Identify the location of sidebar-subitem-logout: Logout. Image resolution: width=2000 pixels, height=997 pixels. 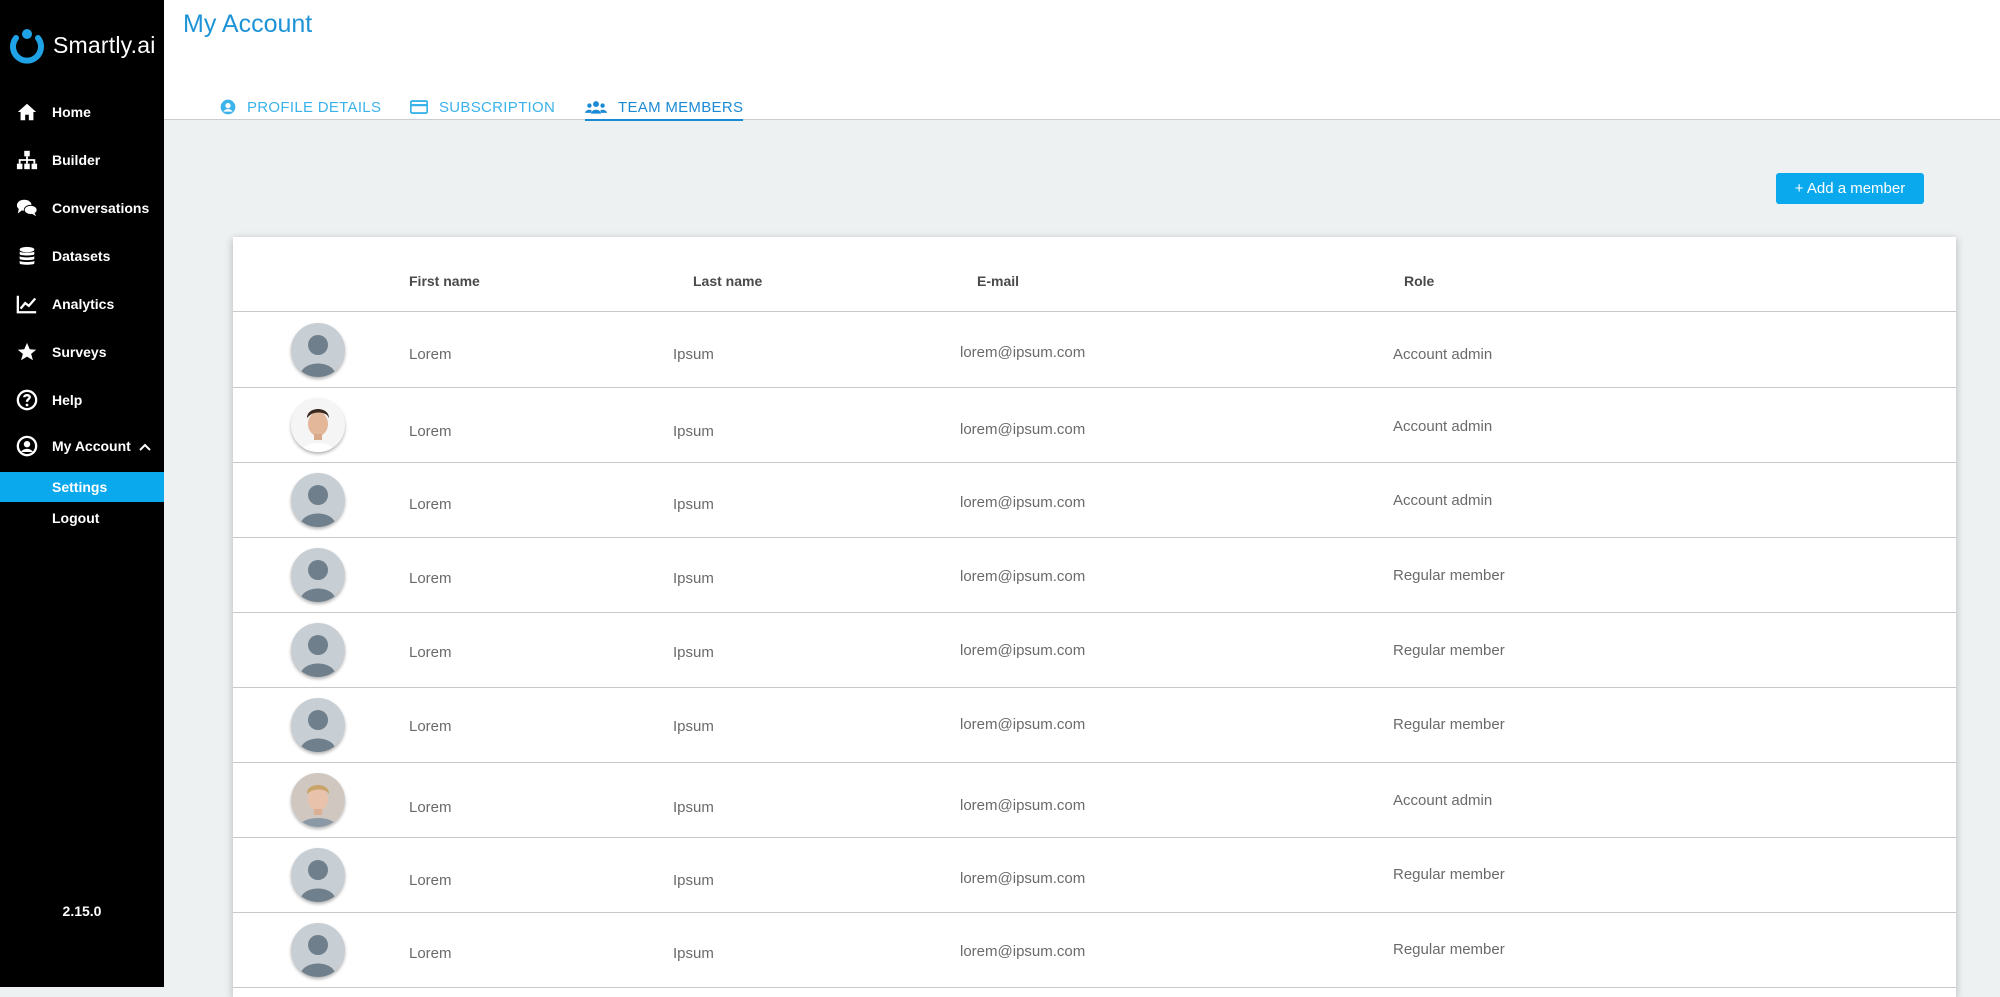
(82, 518).